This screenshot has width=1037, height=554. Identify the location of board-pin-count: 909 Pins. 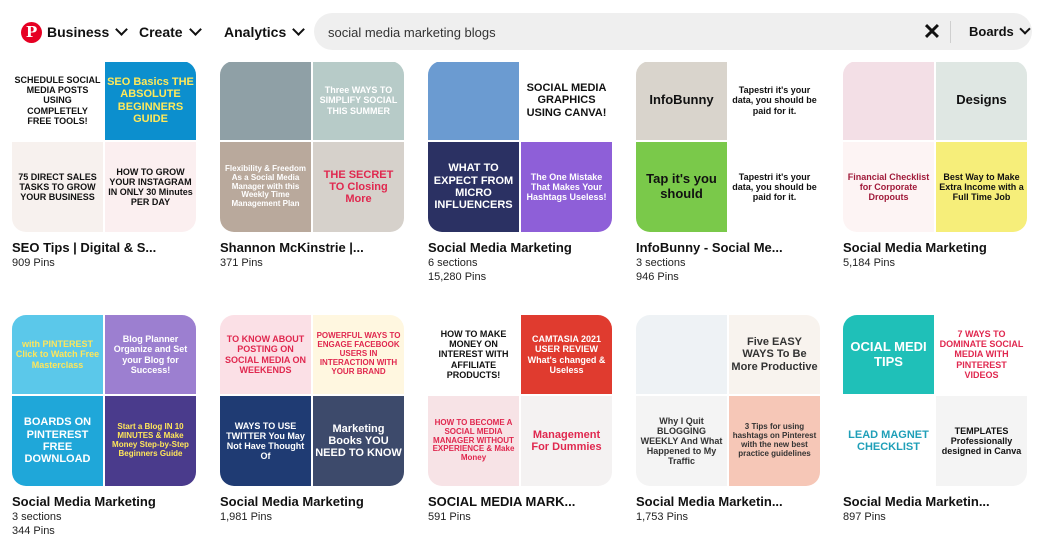
(33, 263).